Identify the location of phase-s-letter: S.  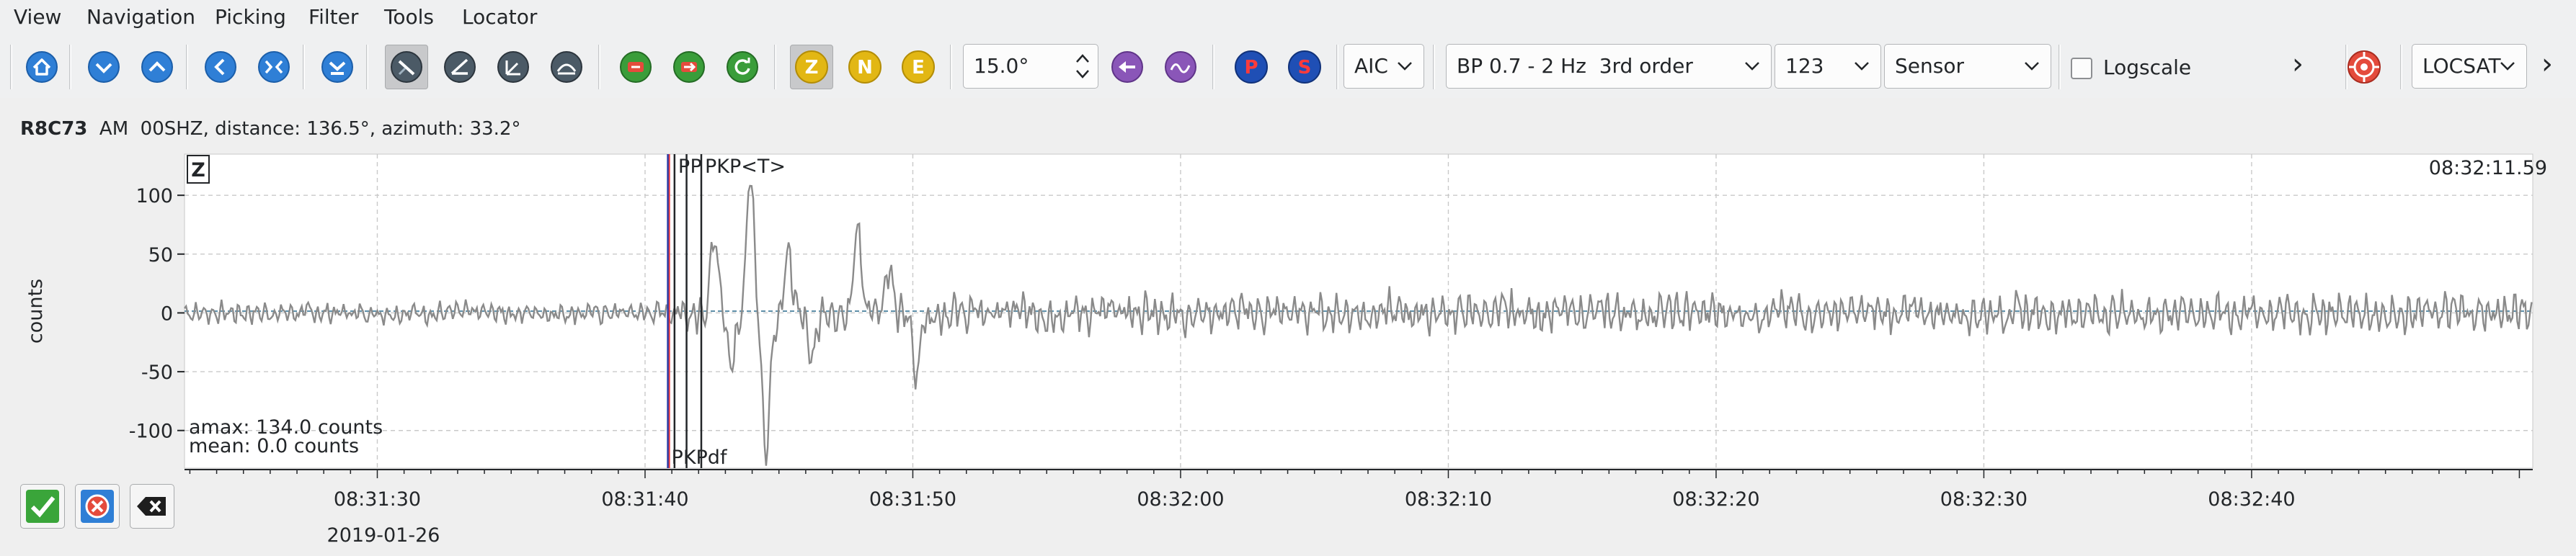
(1305, 68).